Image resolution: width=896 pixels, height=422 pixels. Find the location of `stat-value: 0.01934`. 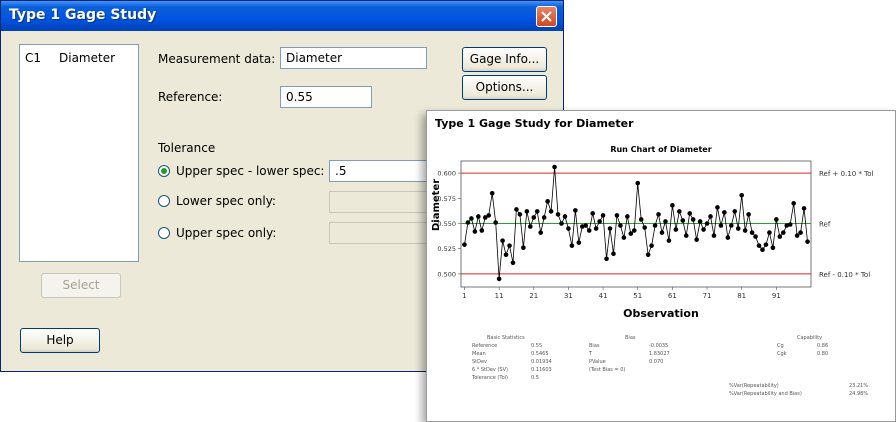

stat-value: 0.01934 is located at coordinates (541, 362).